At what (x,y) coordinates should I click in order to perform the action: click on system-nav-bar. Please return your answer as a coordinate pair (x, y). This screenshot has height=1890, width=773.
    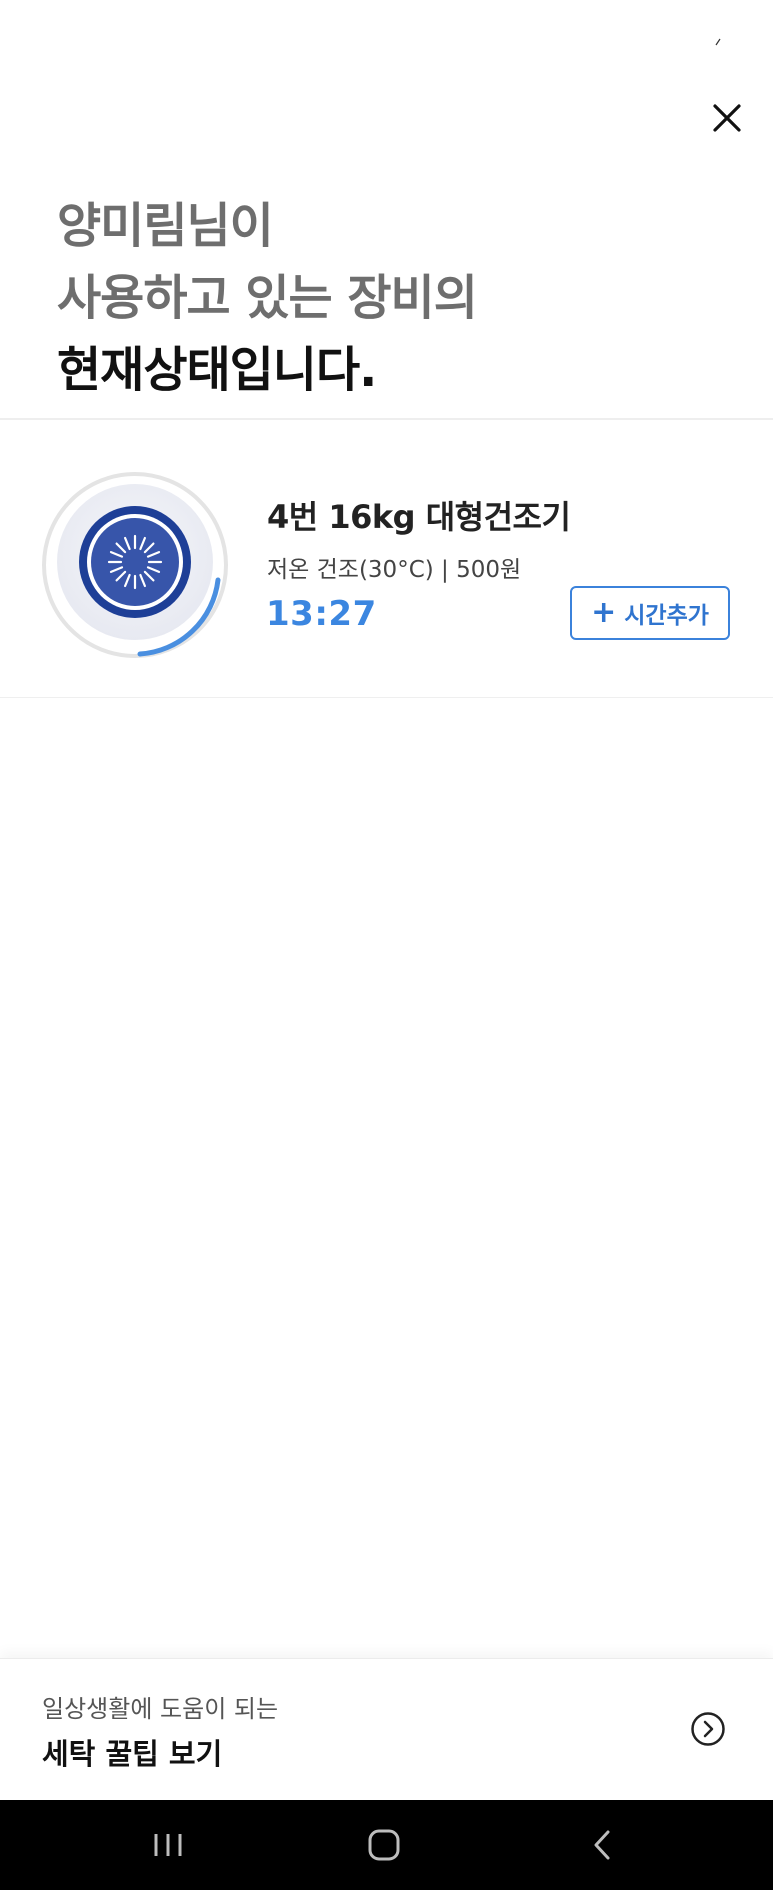
    Looking at the image, I should click on (386, 1845).